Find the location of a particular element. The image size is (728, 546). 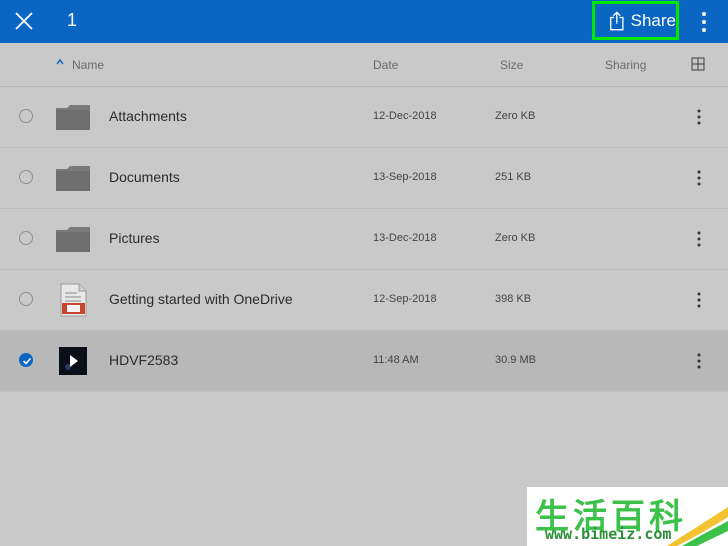

column-header-row: Name Date Size Sharing is located at coordinates (364, 65).